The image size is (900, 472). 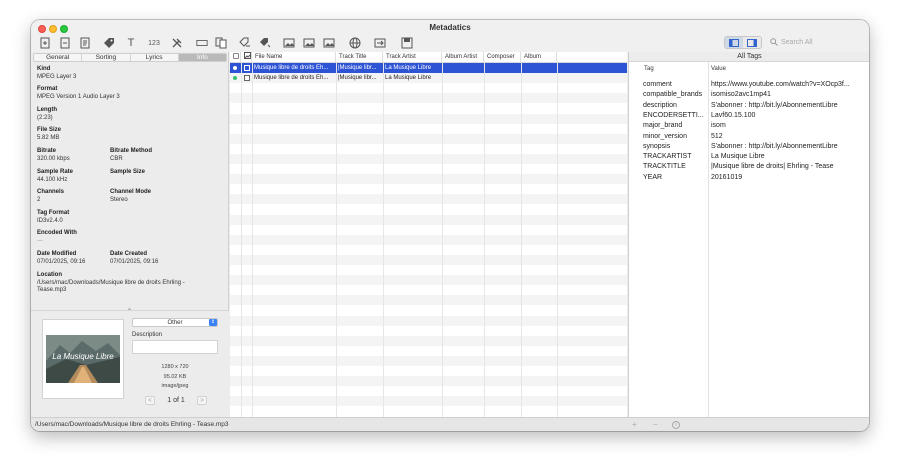 I want to click on chevron-updown-icon: ⇕, so click(x=213, y=322).